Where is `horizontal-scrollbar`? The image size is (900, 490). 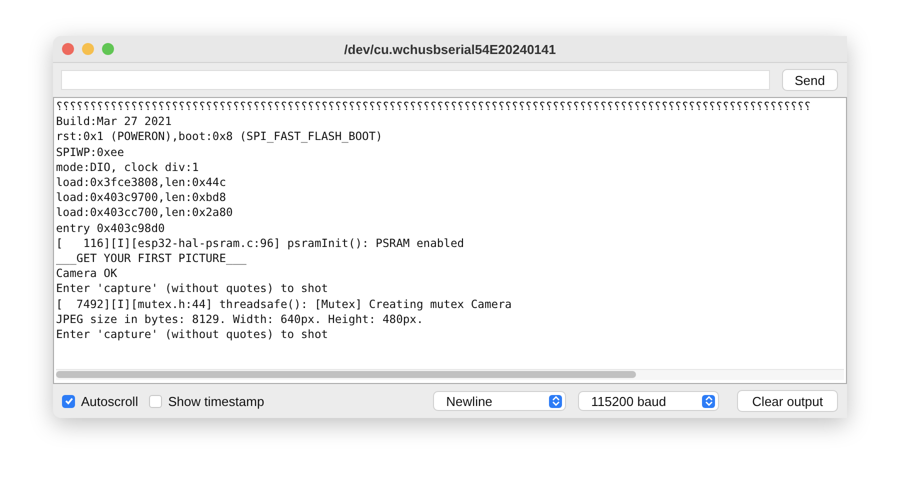 horizontal-scrollbar is located at coordinates (450, 374).